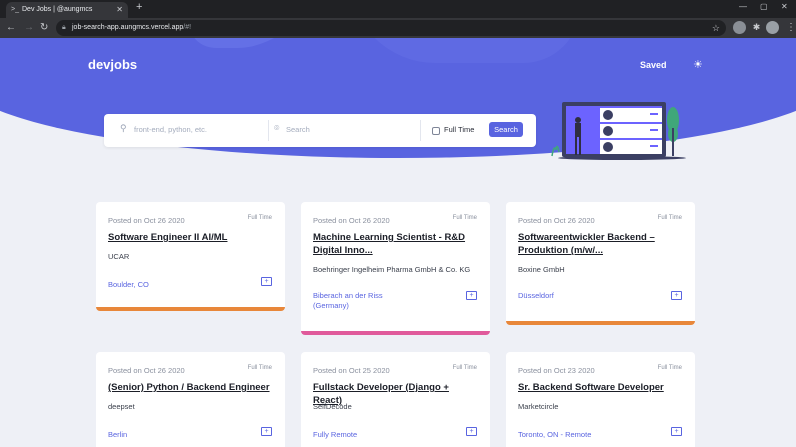  I want to click on close-tab-icon: ✕, so click(119, 10).